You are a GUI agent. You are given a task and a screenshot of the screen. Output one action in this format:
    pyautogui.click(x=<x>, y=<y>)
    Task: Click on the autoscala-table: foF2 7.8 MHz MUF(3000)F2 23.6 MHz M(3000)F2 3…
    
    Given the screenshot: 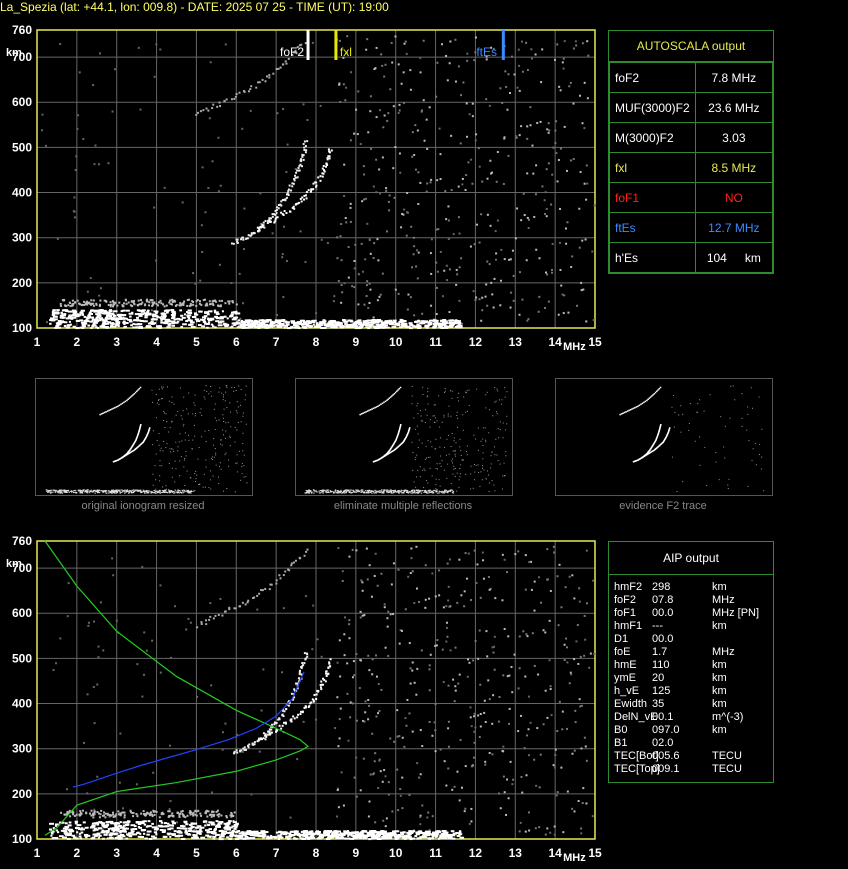 What is the action you would take?
    pyautogui.click(x=691, y=167)
    